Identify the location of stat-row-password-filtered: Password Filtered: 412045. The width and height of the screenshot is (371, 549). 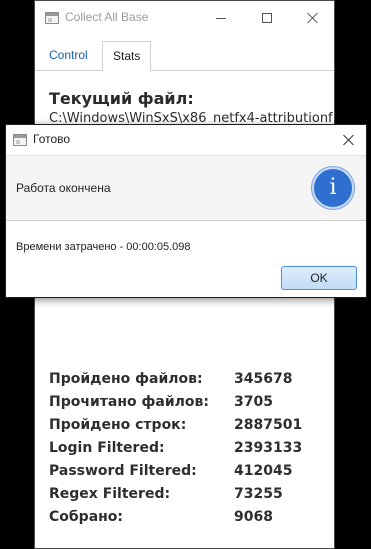
(189, 472).